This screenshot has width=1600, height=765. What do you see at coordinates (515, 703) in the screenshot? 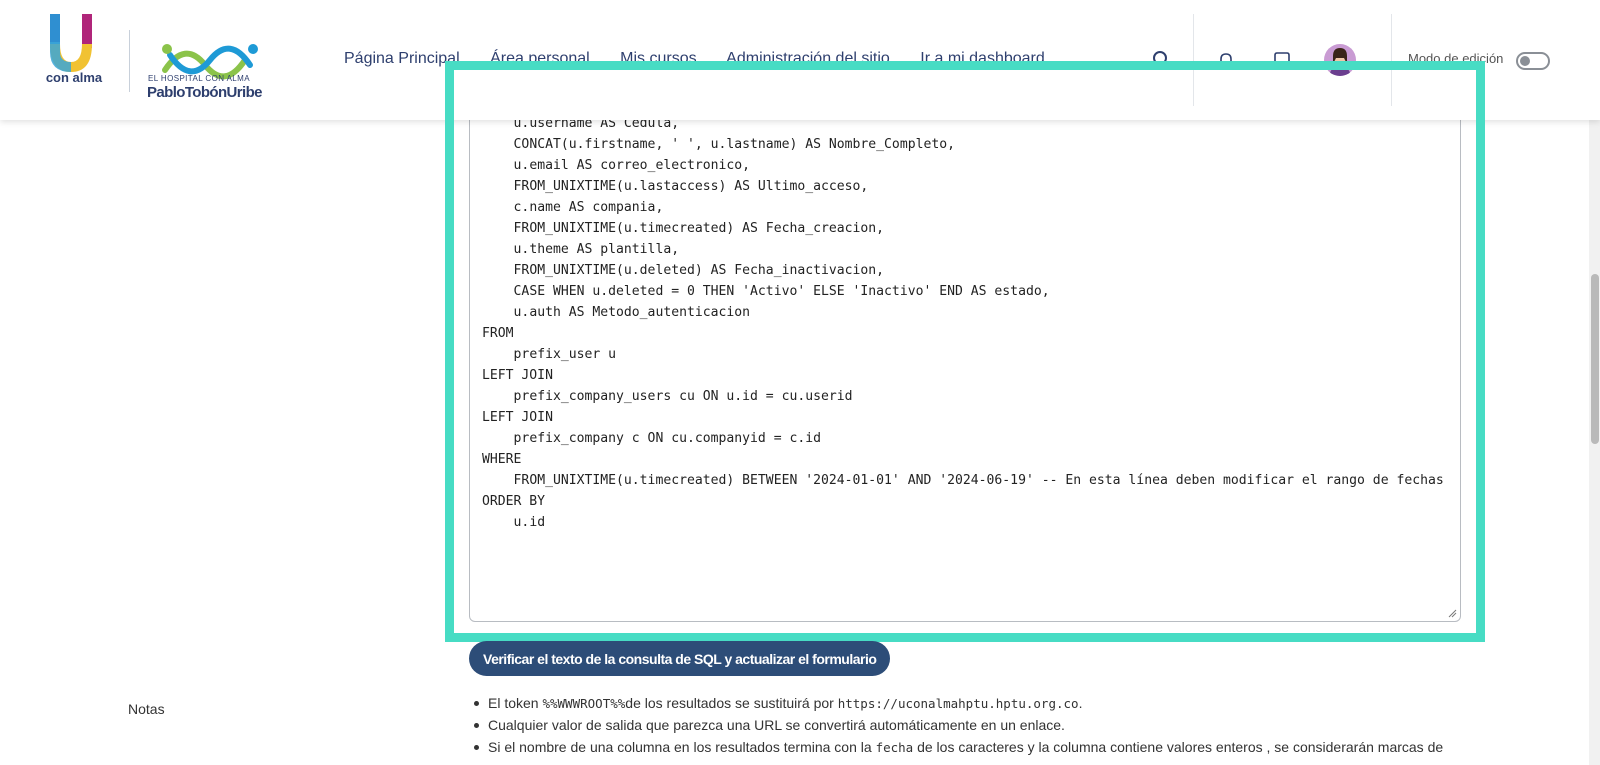
I see `note-text: El token` at bounding box center [515, 703].